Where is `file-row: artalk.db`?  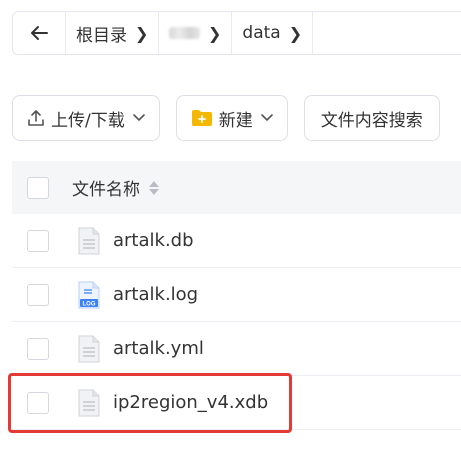 file-row: artalk.db is located at coordinates (236, 241).